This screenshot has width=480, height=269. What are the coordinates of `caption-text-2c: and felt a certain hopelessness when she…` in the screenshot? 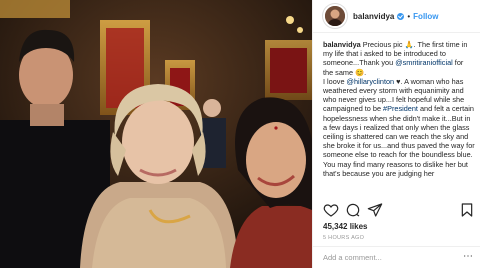 It's located at (399, 132).